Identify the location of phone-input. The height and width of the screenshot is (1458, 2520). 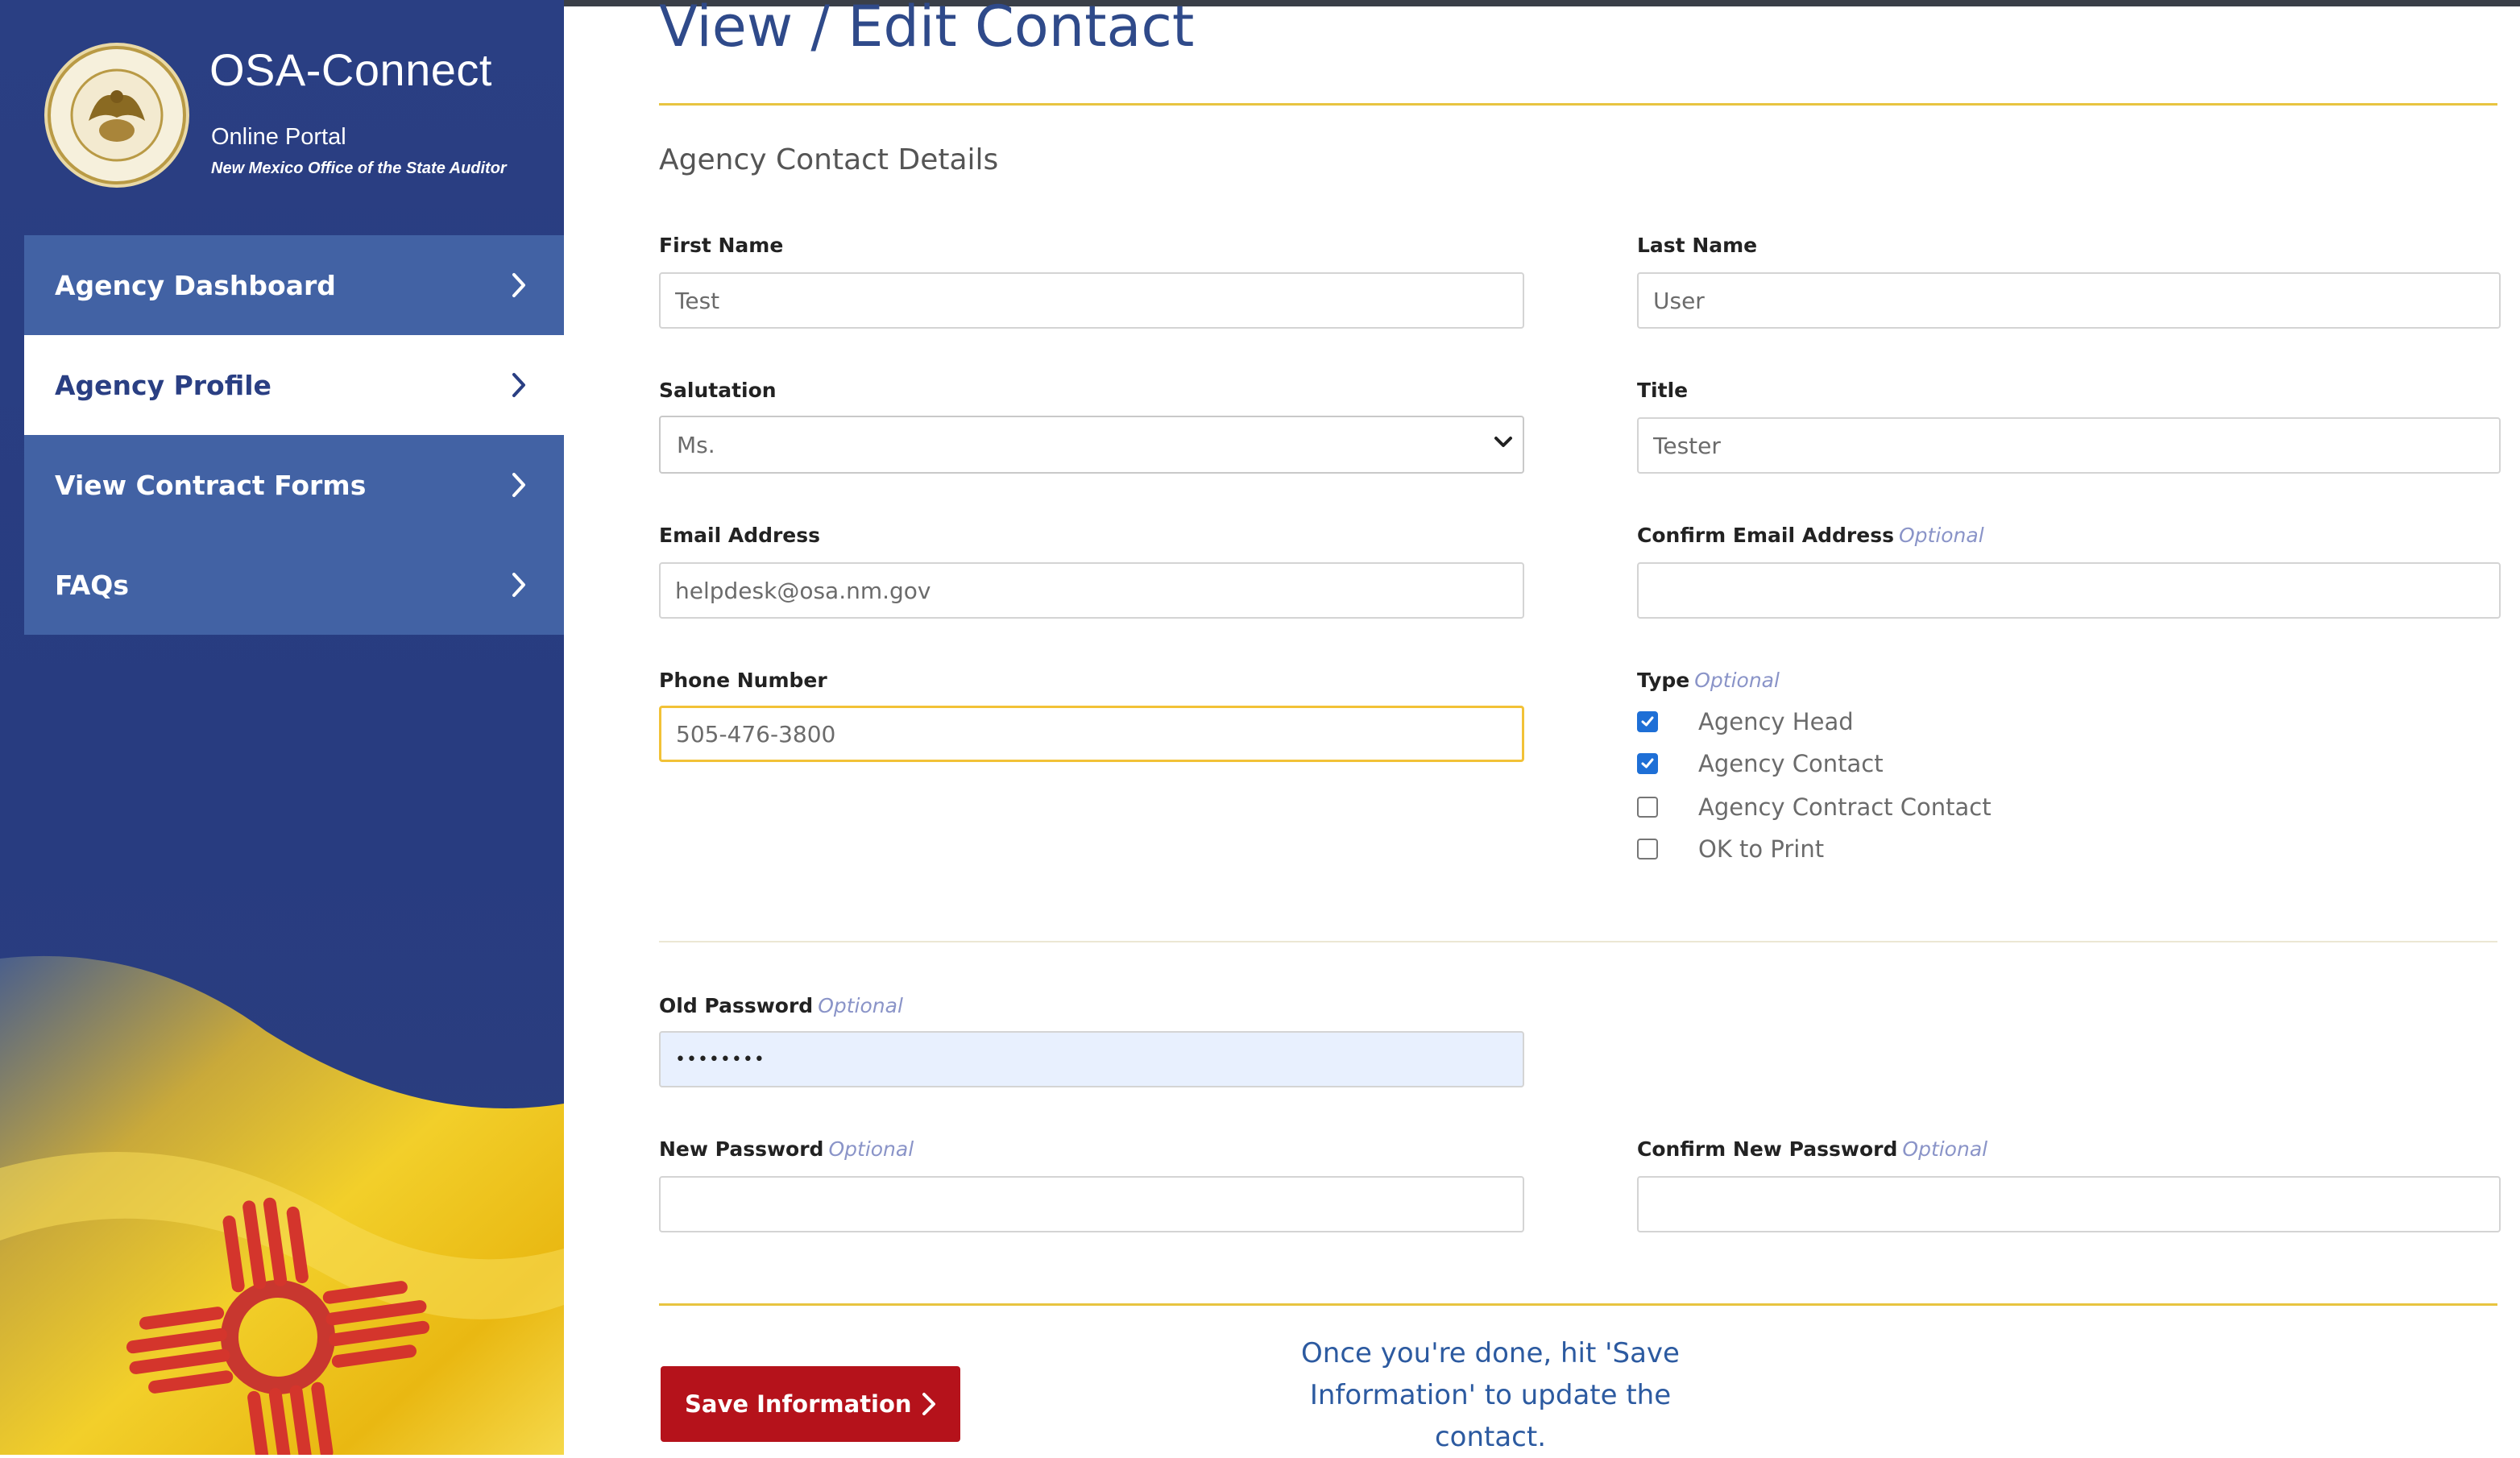
(1091, 734).